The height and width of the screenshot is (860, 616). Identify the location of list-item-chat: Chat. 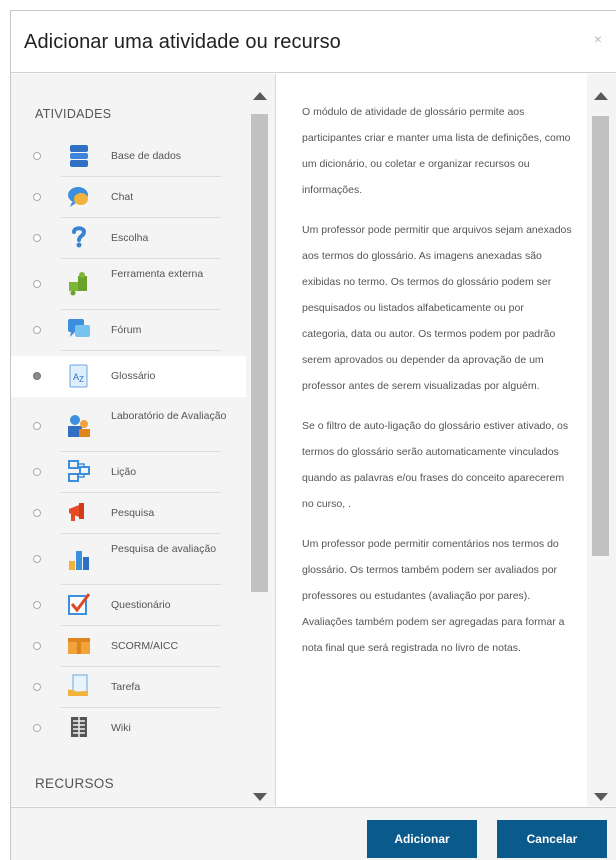
(128, 197).